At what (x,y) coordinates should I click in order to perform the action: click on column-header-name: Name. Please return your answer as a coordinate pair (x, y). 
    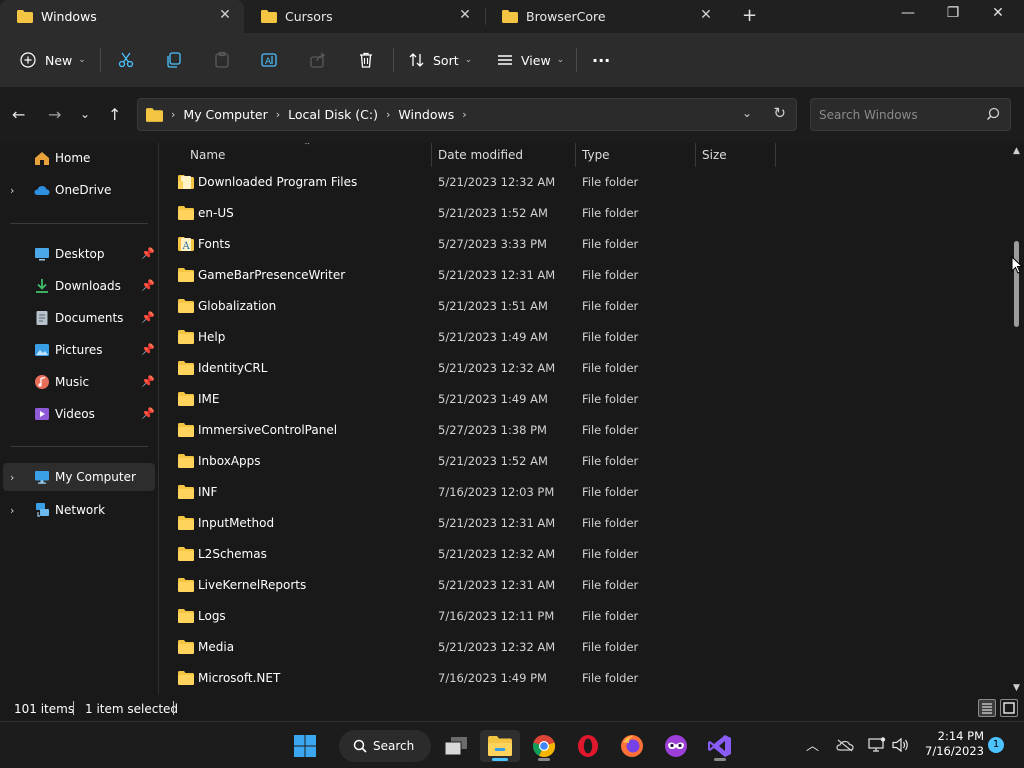
    Looking at the image, I should click on (310, 155).